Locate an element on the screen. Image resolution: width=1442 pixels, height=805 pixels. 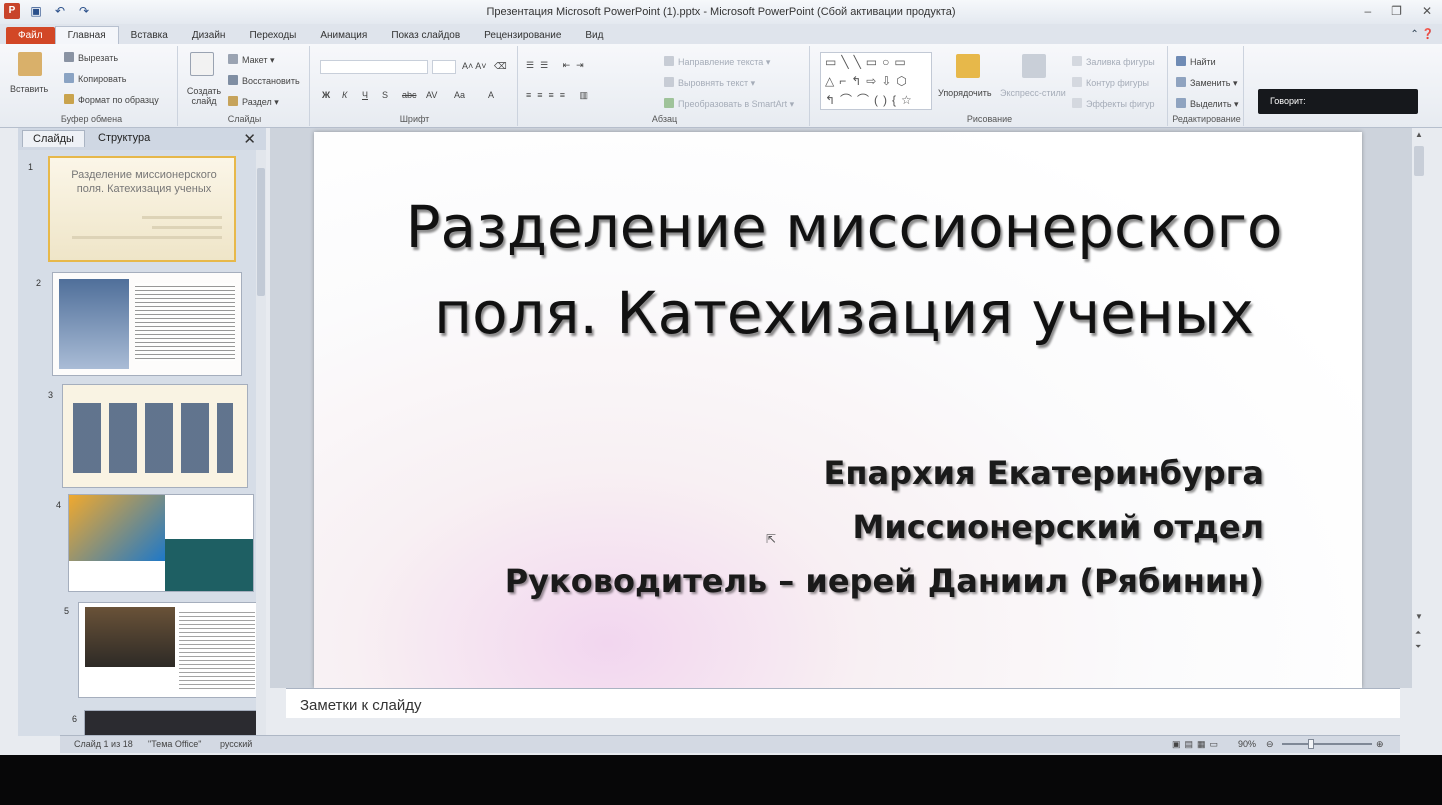
shape-effects-button: Эффекты фигур is located at coordinates (1113, 103).